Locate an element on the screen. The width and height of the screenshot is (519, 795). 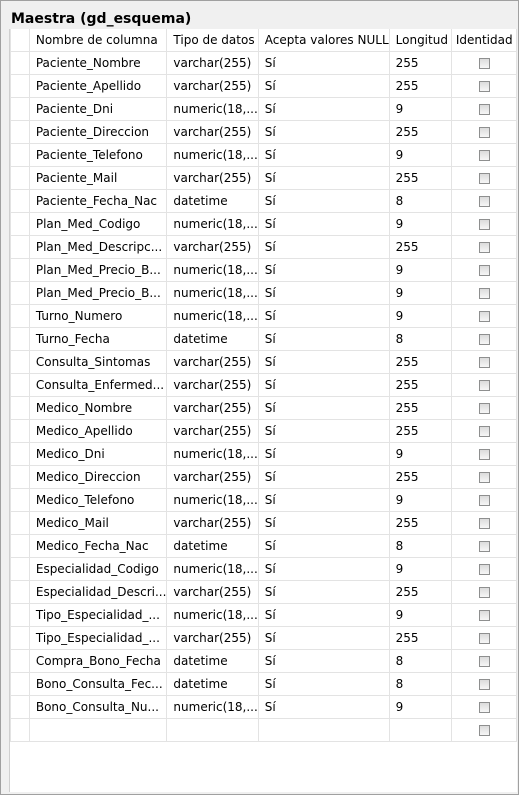
table-row: Medico_Apellido varchar(255) Sí 255 is located at coordinates (263, 431).